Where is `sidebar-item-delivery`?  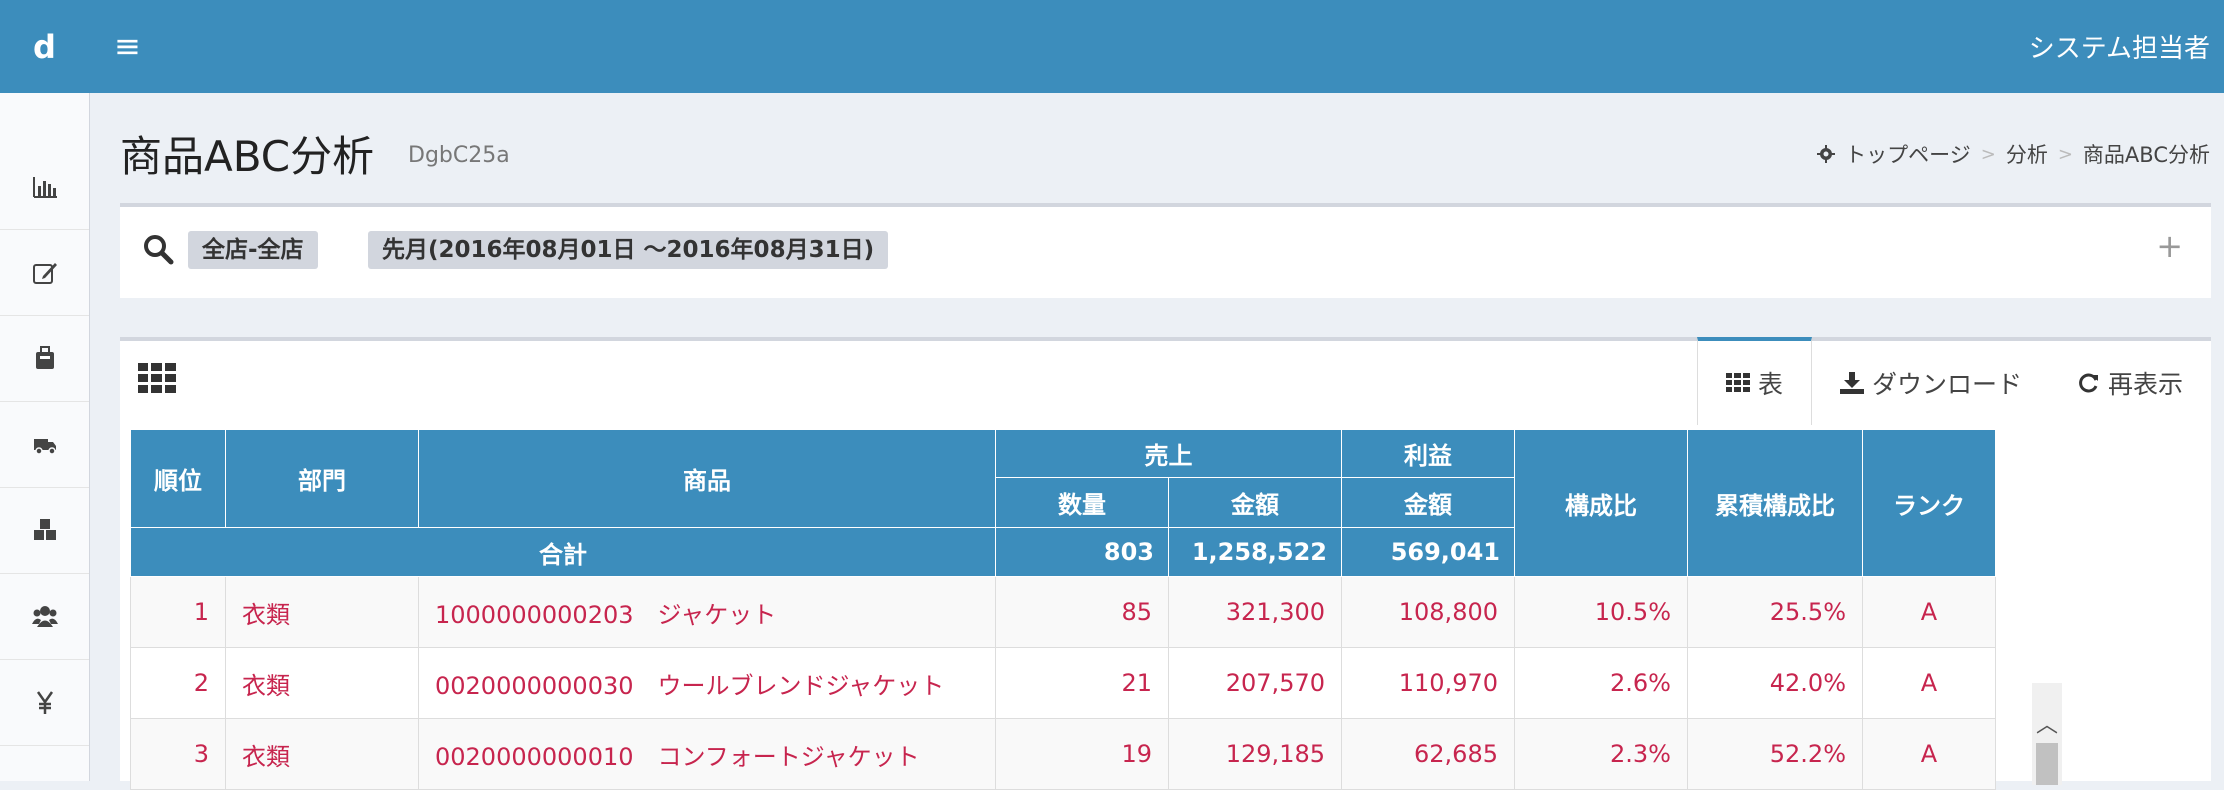
sidebar-item-delivery is located at coordinates (44, 444).